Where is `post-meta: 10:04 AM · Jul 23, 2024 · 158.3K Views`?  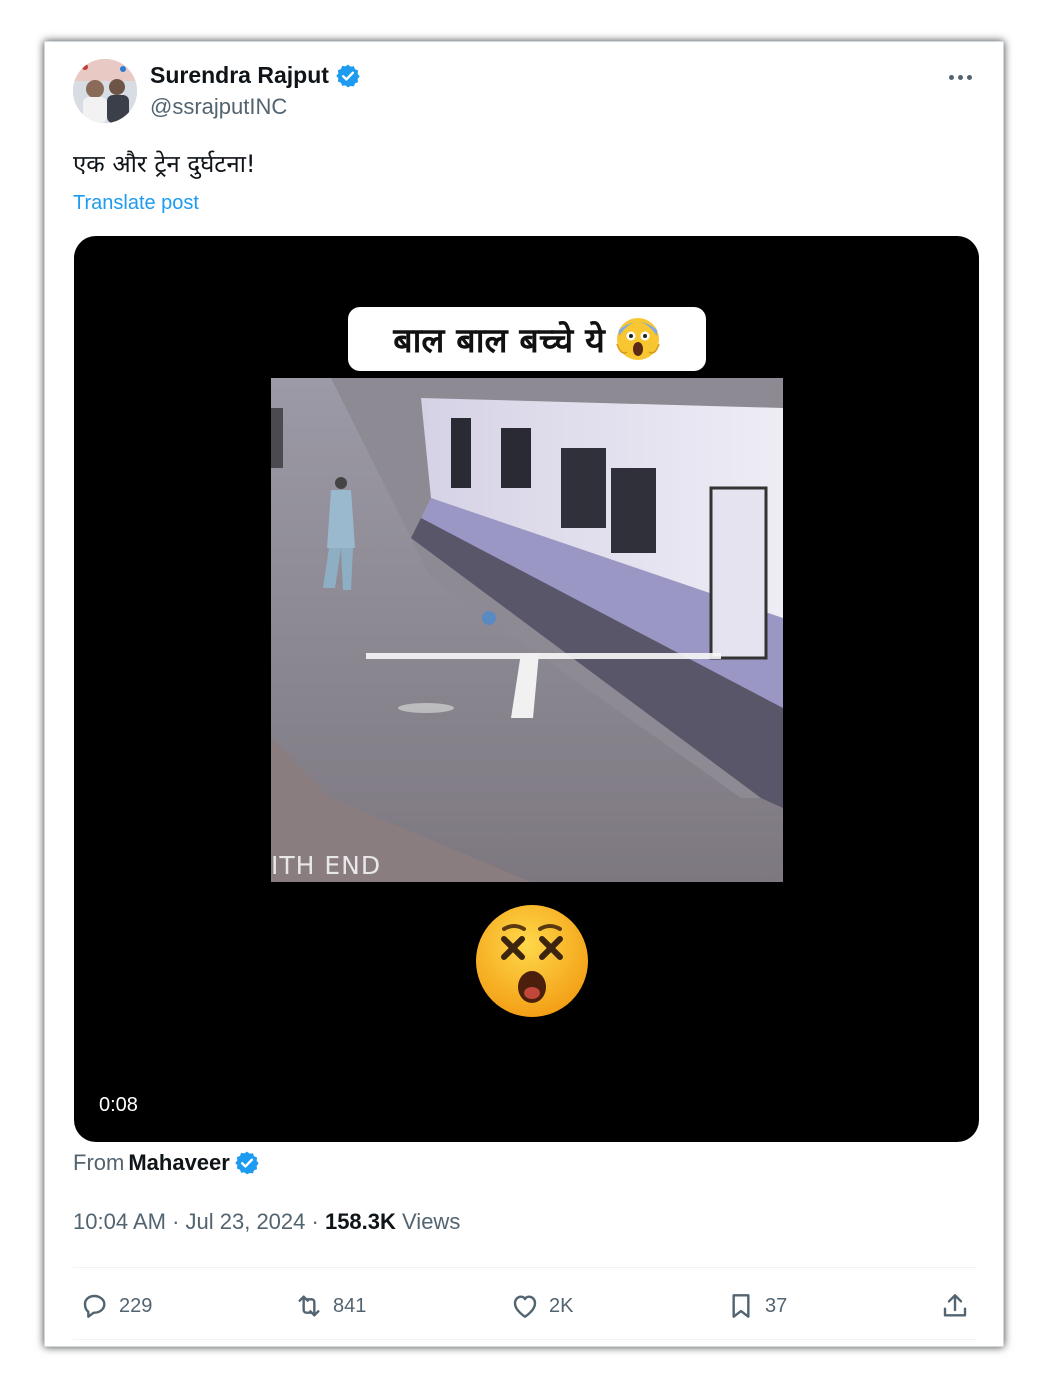
post-meta: 10:04 AM · Jul 23, 2024 · 158.3K Views is located at coordinates (266, 1222).